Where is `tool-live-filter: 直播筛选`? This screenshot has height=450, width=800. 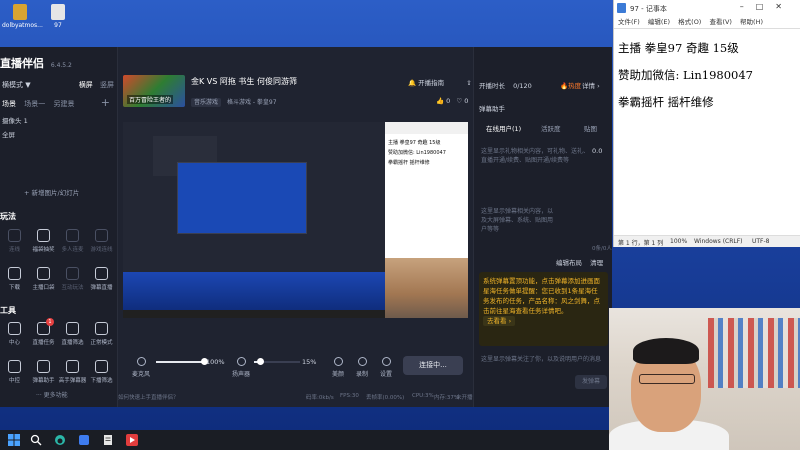 tool-live-filter: 直播筛选 is located at coordinates (72, 334).